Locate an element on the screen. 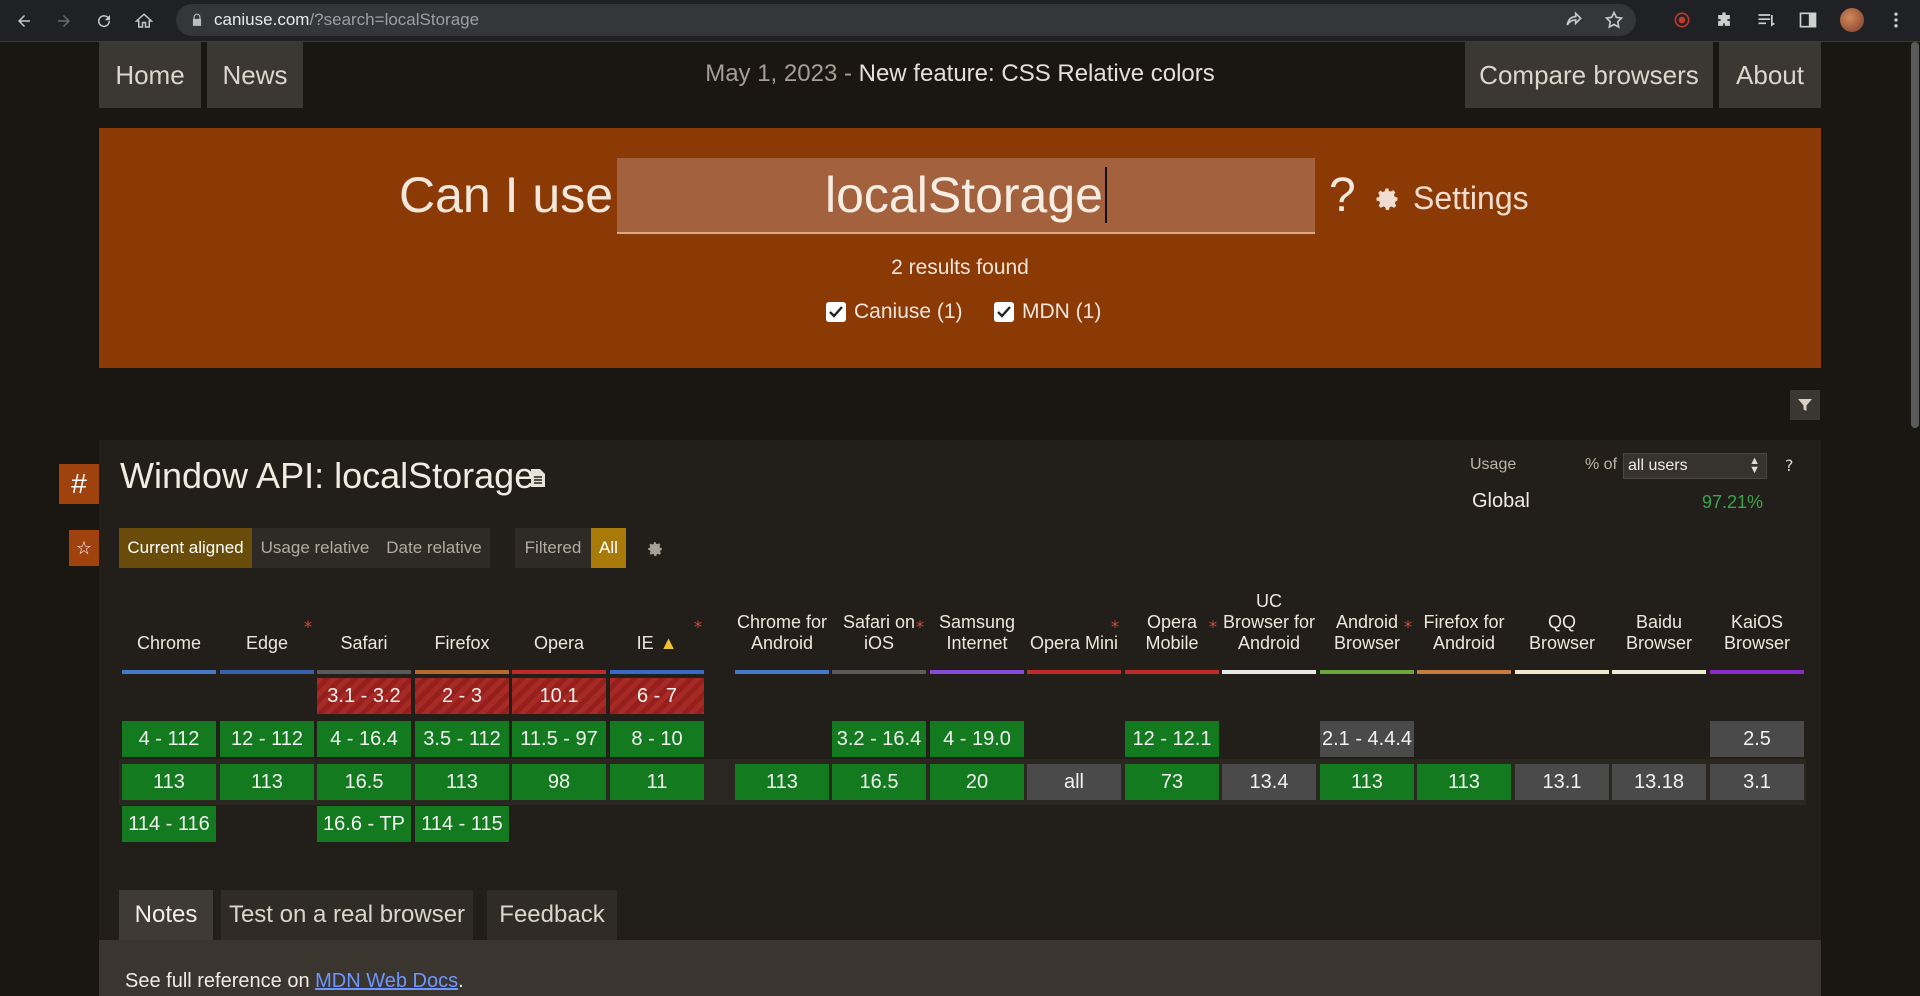 Image resolution: width=1920 pixels, height=996 pixels. feature-anchor-link: # is located at coordinates (79, 484).